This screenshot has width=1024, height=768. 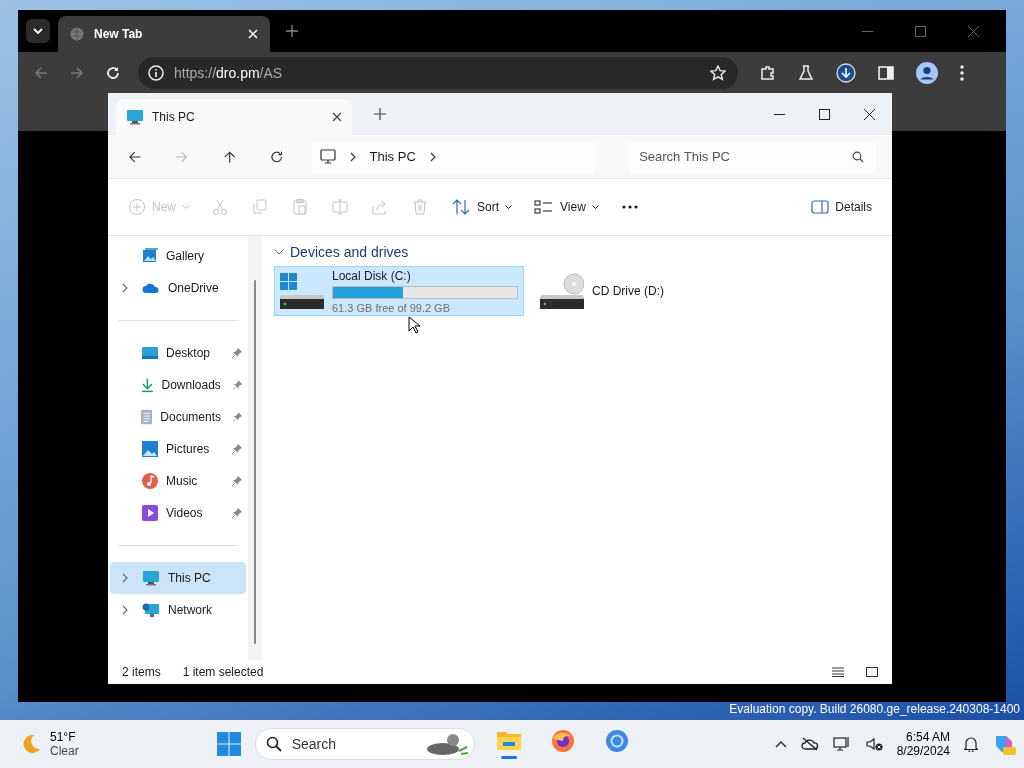 What do you see at coordinates (562, 291) in the screenshot?
I see `cd-drive-icon` at bounding box center [562, 291].